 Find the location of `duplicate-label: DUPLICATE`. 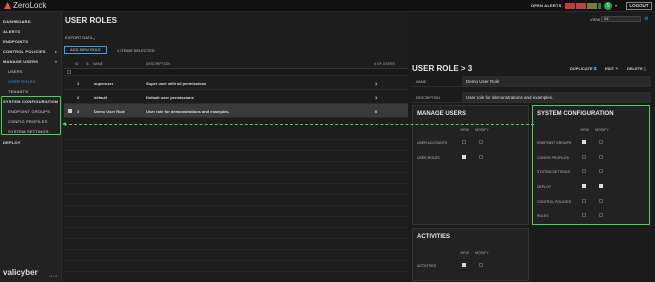

duplicate-label: DUPLICATE is located at coordinates (581, 68).